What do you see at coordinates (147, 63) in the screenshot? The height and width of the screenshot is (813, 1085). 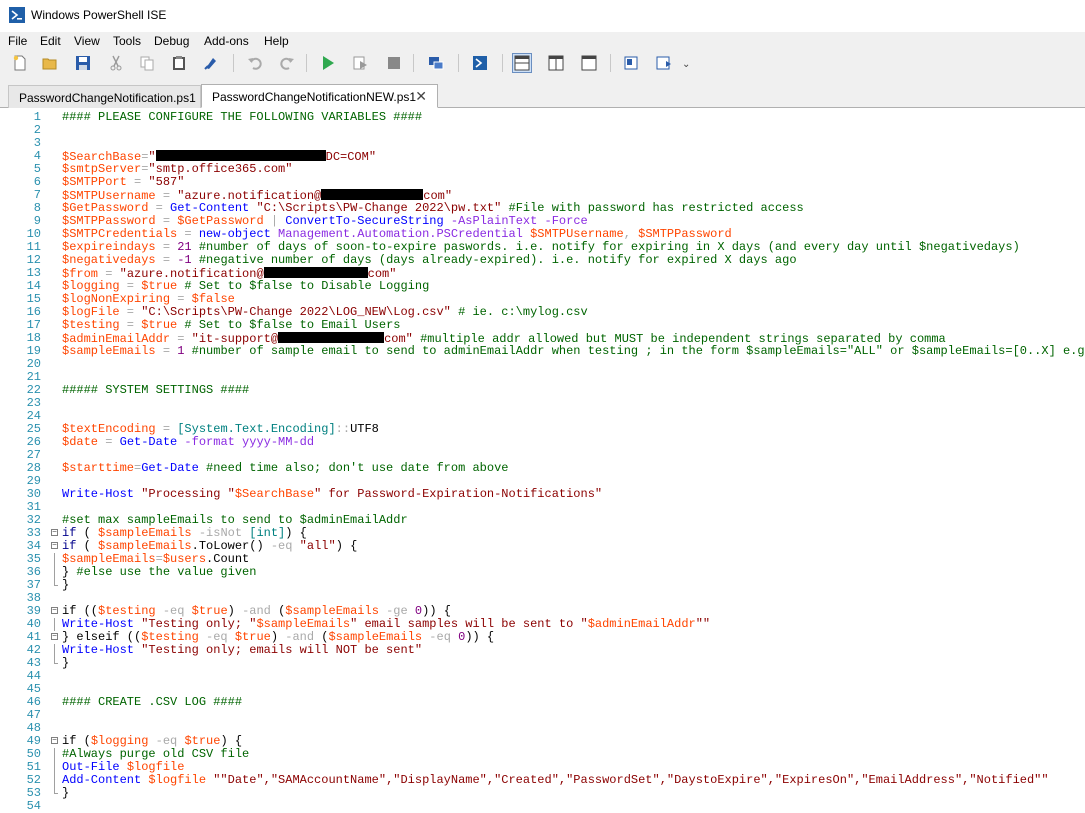 I see `copy-icon` at bounding box center [147, 63].